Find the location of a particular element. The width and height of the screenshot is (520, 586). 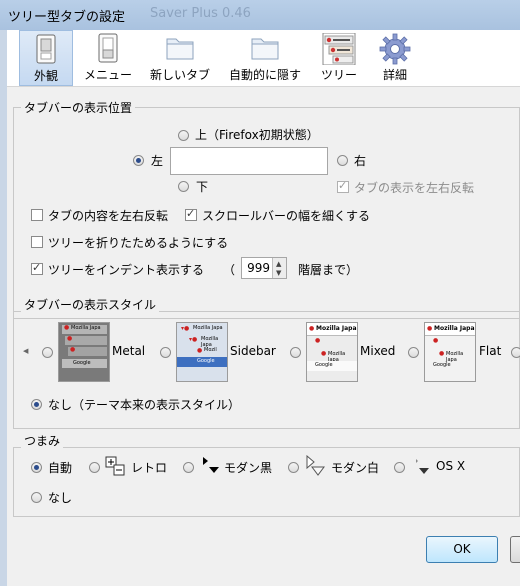

radio-twisty-auto is located at coordinates (36, 467).